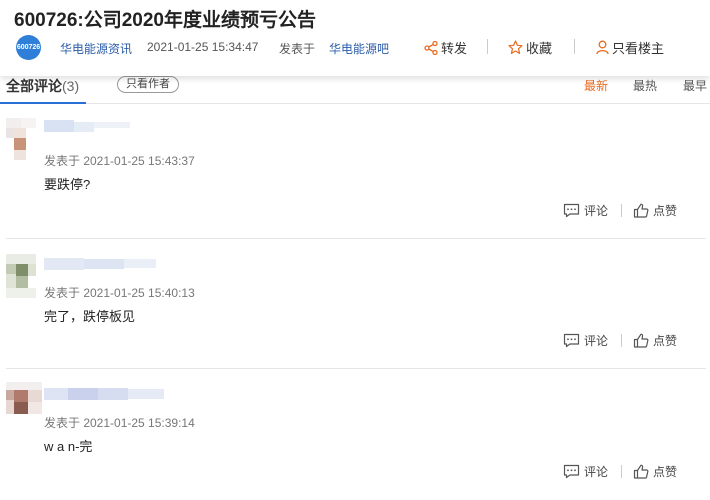 The image size is (710, 500). Describe the element at coordinates (119, 293) in the screenshot. I see `comment-time: 发表于 2021-01-25 15:40:13` at that location.